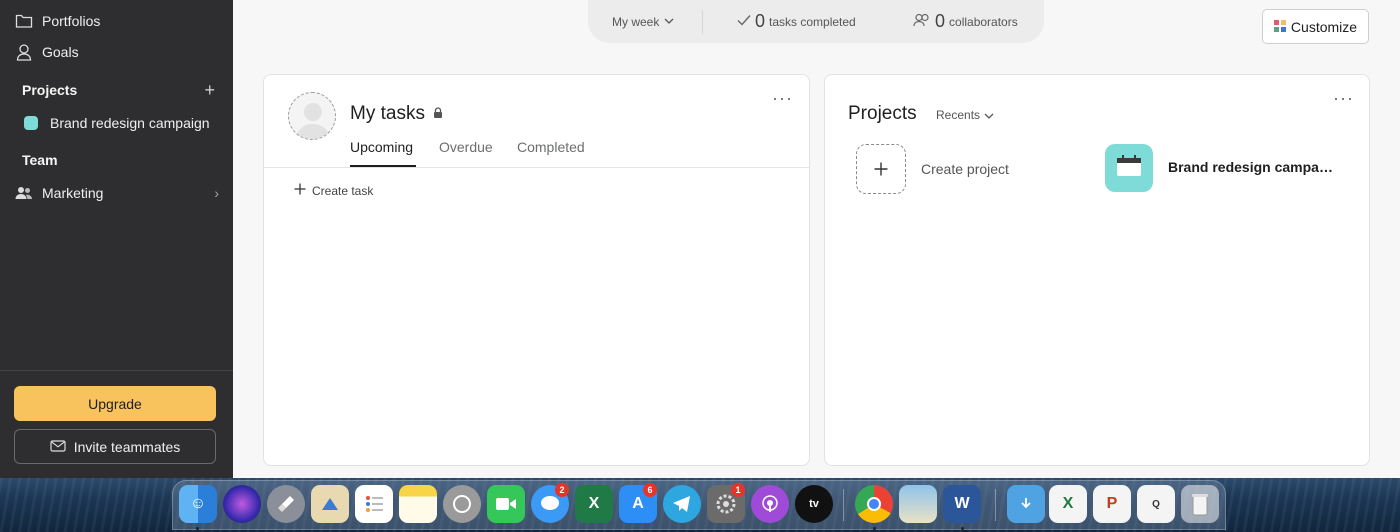 The height and width of the screenshot is (532, 1400). What do you see at coordinates (71, 21) in the screenshot?
I see `sidebar-item-label: Portfolios` at bounding box center [71, 21].